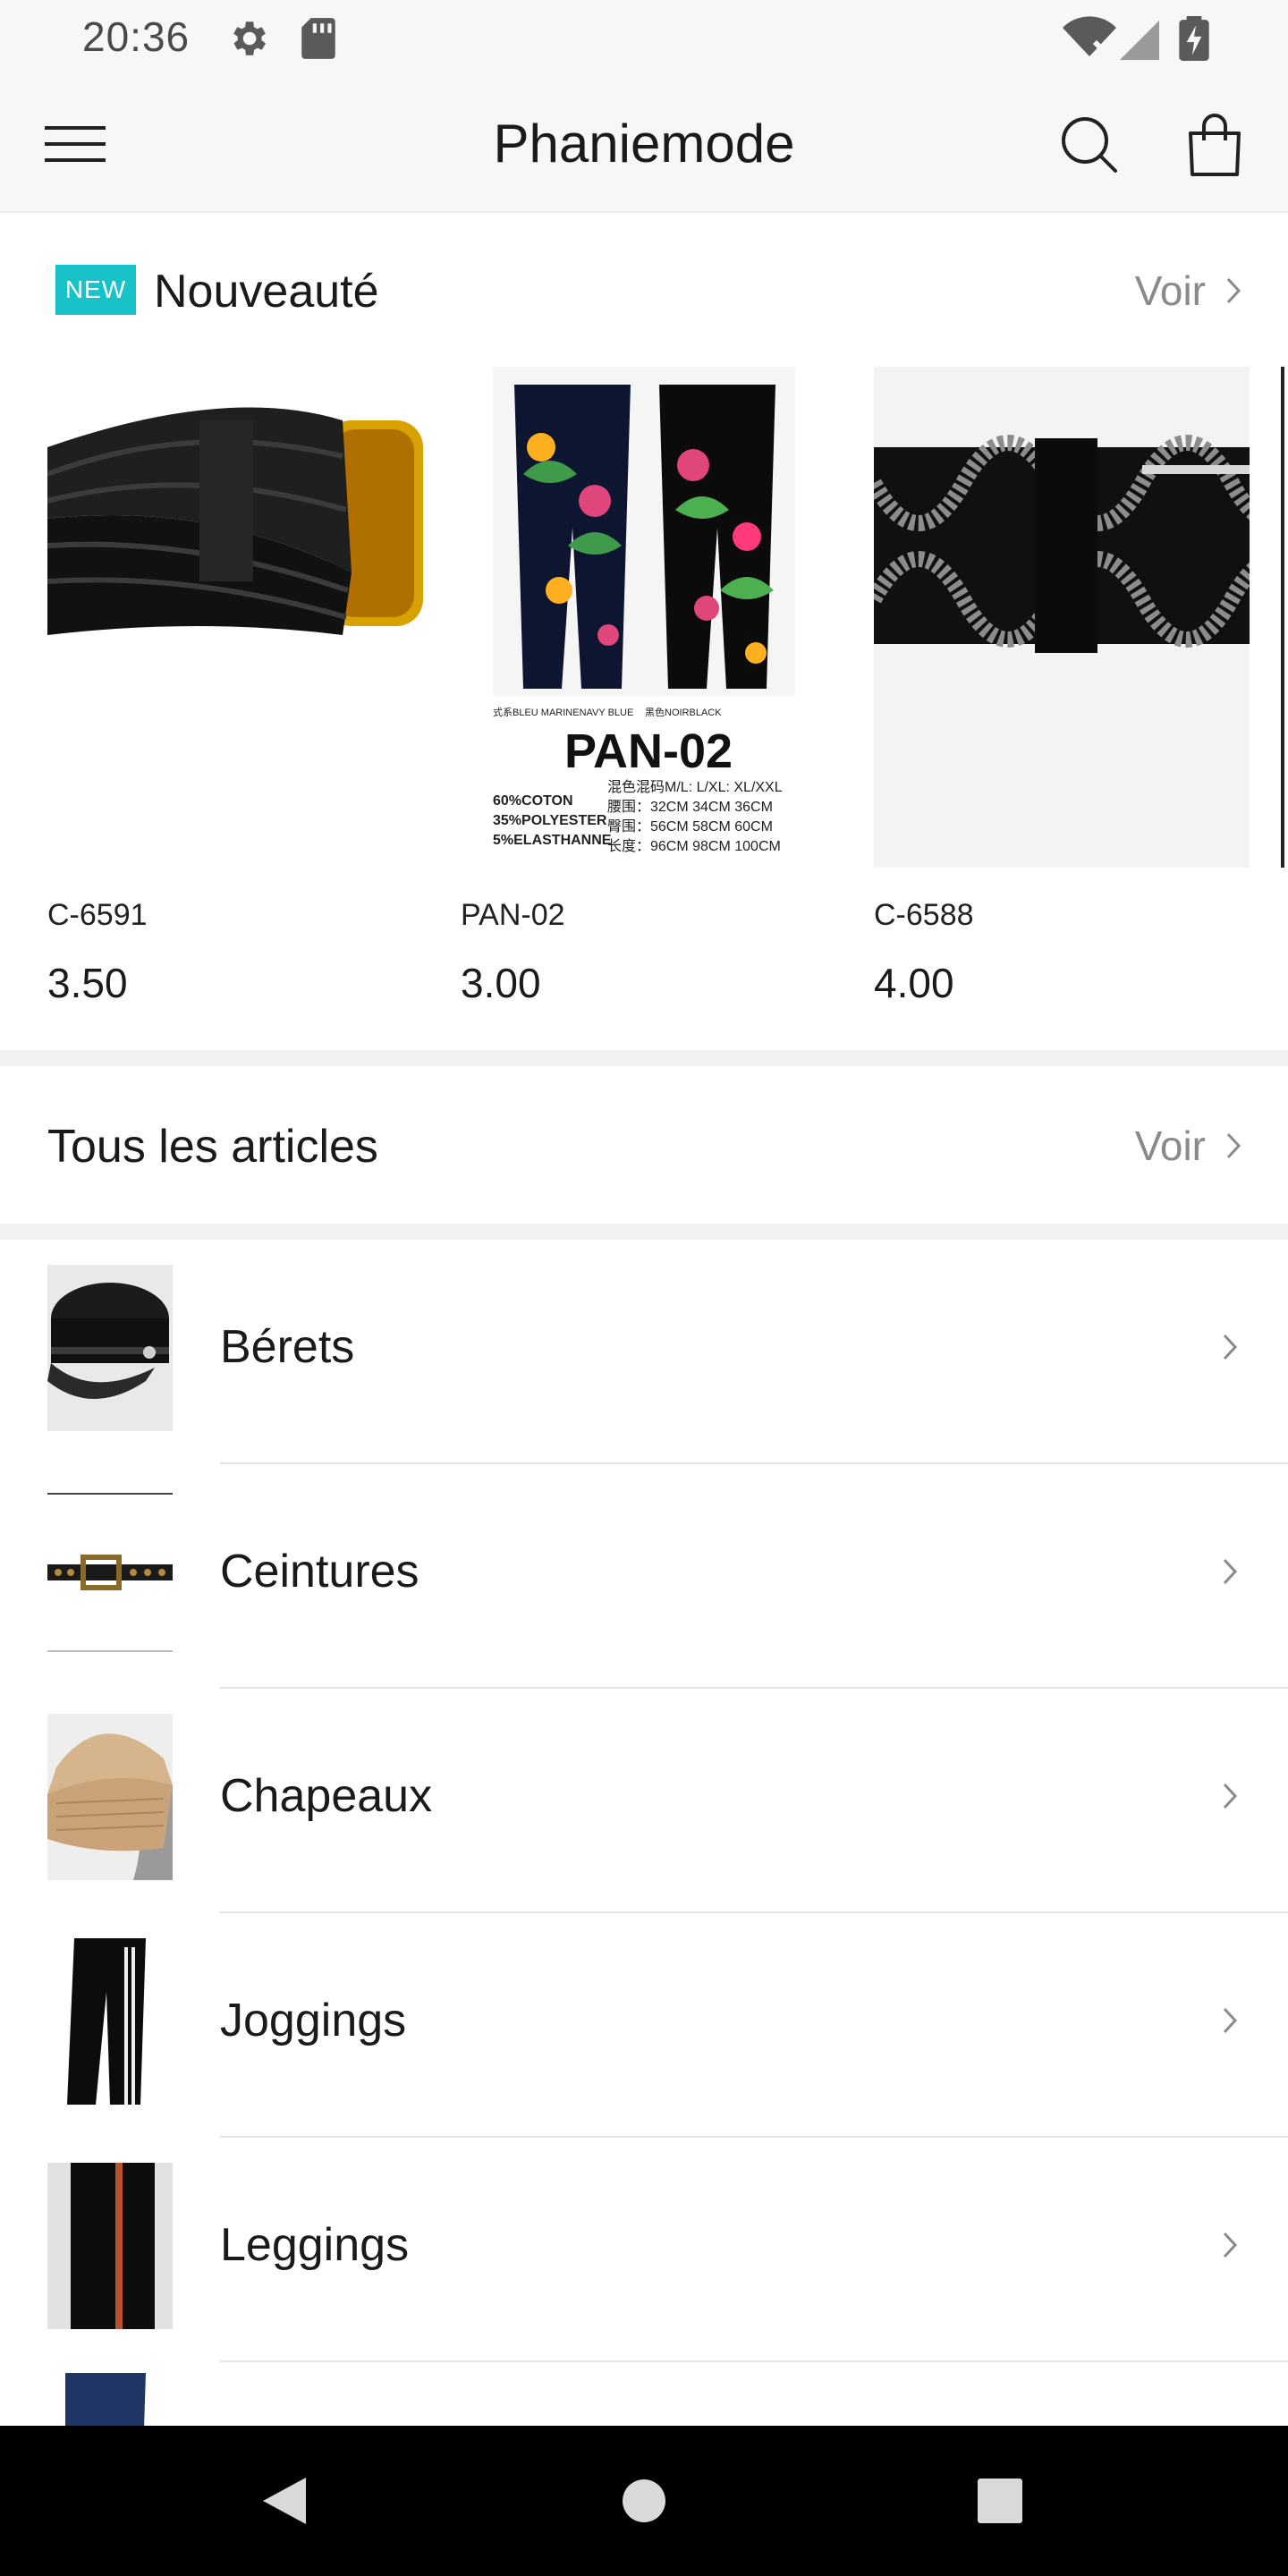 The image size is (1288, 2576). I want to click on pan-size-row: 长度：96CM 98CM 100CM, so click(694, 846).